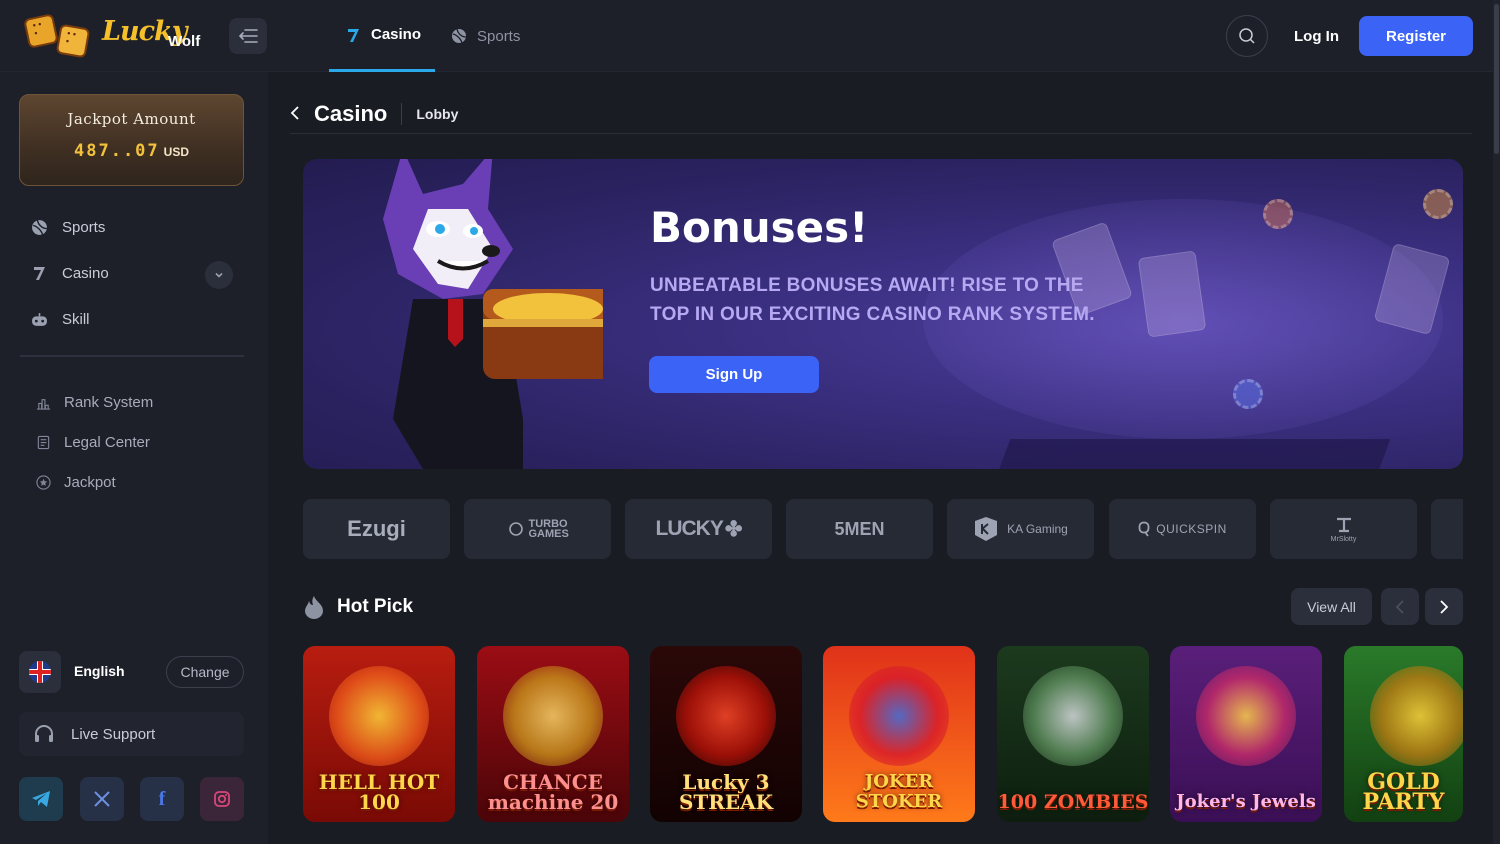 The height and width of the screenshot is (844, 1500). Describe the element at coordinates (379, 734) in the screenshot. I see `game-card: HELL HOT 100` at that location.